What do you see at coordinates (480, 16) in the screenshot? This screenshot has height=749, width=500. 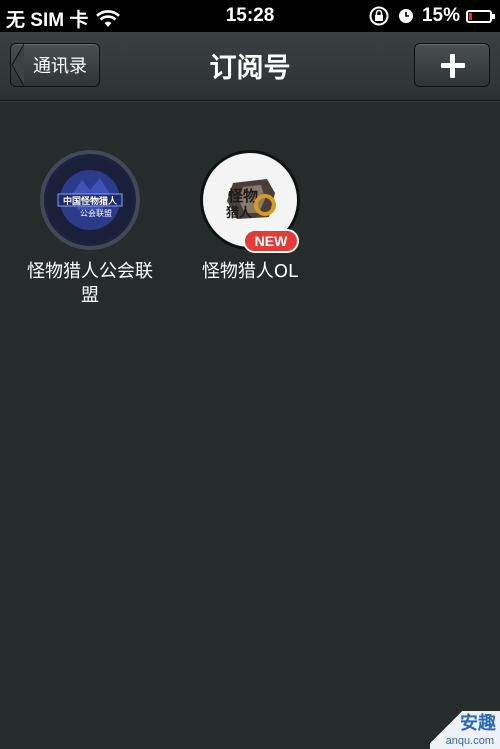 I see `battery-icon` at bounding box center [480, 16].